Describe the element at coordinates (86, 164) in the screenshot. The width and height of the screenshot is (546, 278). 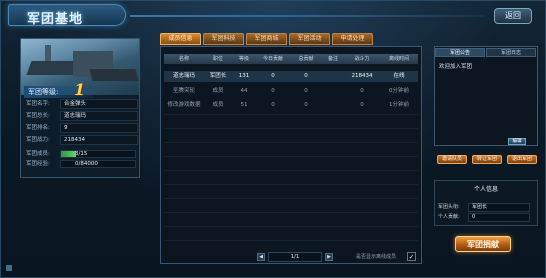
I see `exp-count: 0/84000` at that location.